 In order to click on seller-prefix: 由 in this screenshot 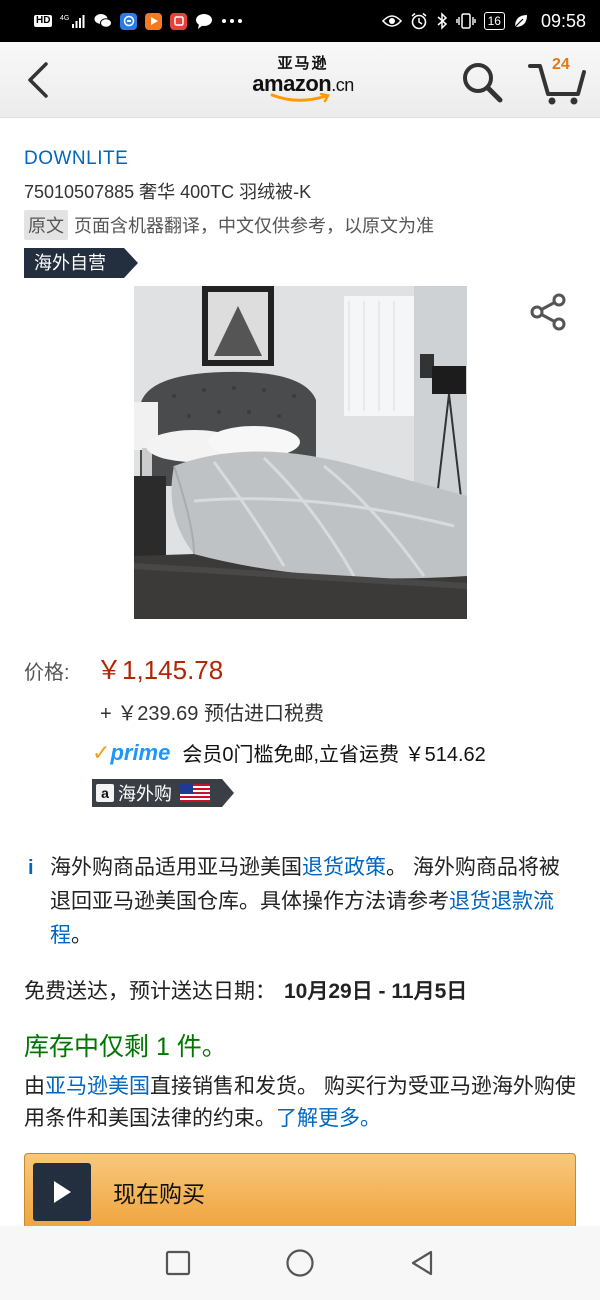, I will do `click(34, 1086)`.